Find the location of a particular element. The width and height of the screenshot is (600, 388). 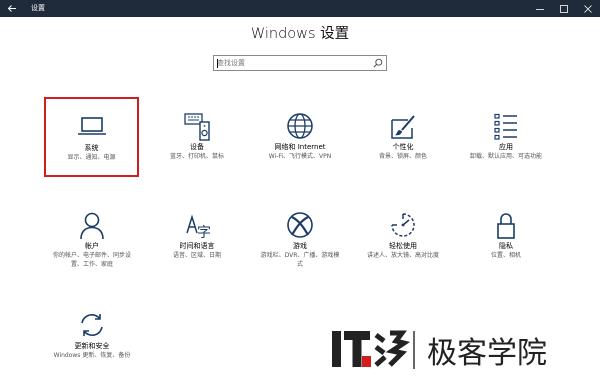

tile-apps: 应用 卸载、默认应用、可选功能 is located at coordinates (506, 136).